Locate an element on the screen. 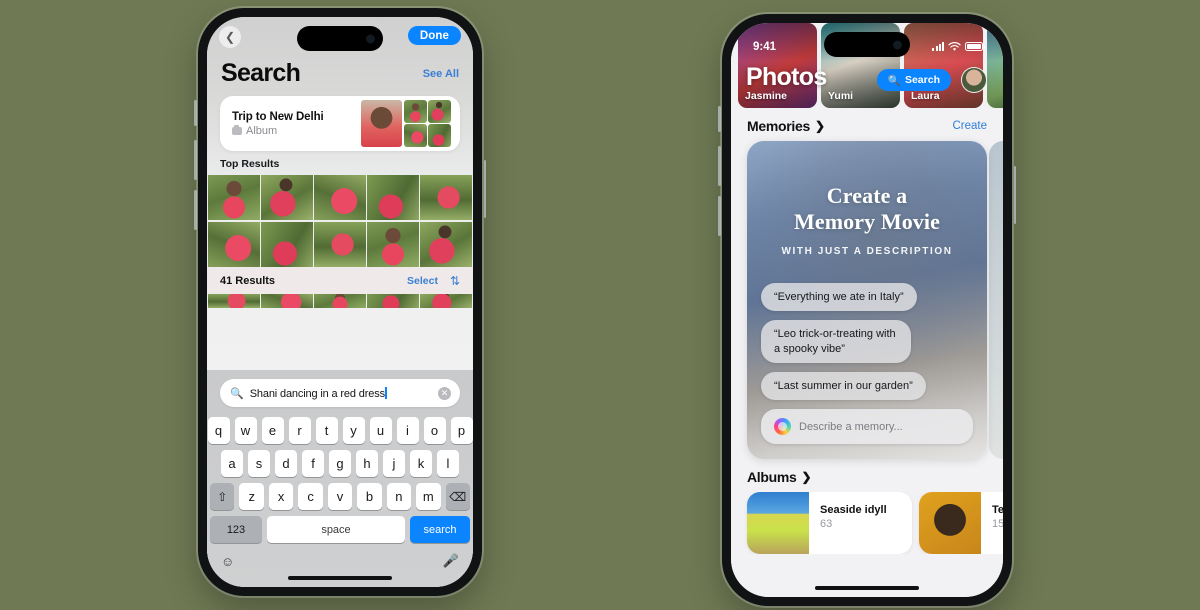  backspace-icon: ⌫ is located at coordinates (457, 496).